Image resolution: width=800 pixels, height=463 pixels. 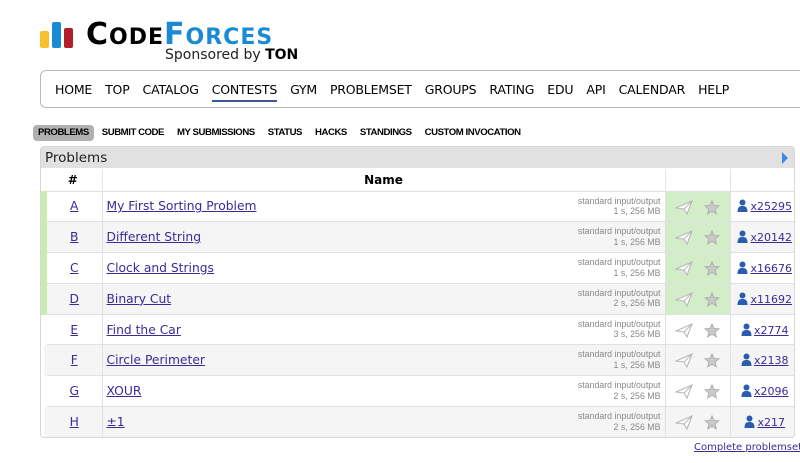 What do you see at coordinates (124, 391) in the screenshot?
I see `problem-name-link: XOUR` at bounding box center [124, 391].